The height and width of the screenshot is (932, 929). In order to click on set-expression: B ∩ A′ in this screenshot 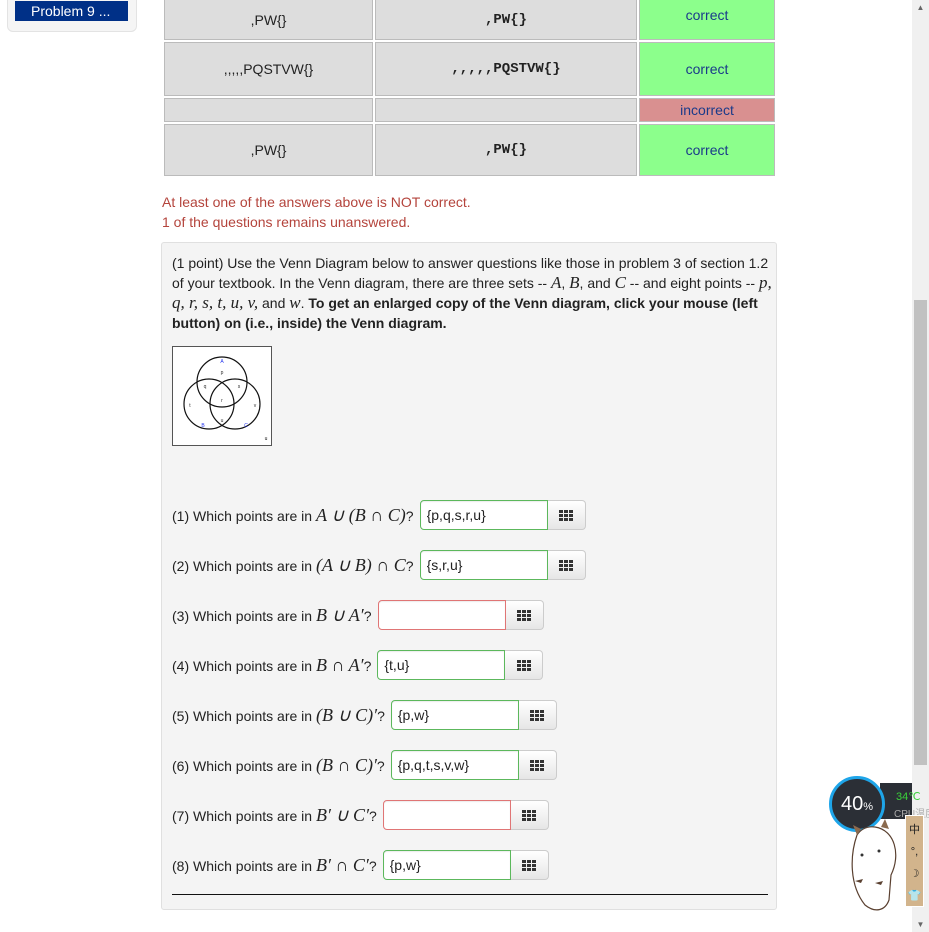, I will do `click(339, 664)`.